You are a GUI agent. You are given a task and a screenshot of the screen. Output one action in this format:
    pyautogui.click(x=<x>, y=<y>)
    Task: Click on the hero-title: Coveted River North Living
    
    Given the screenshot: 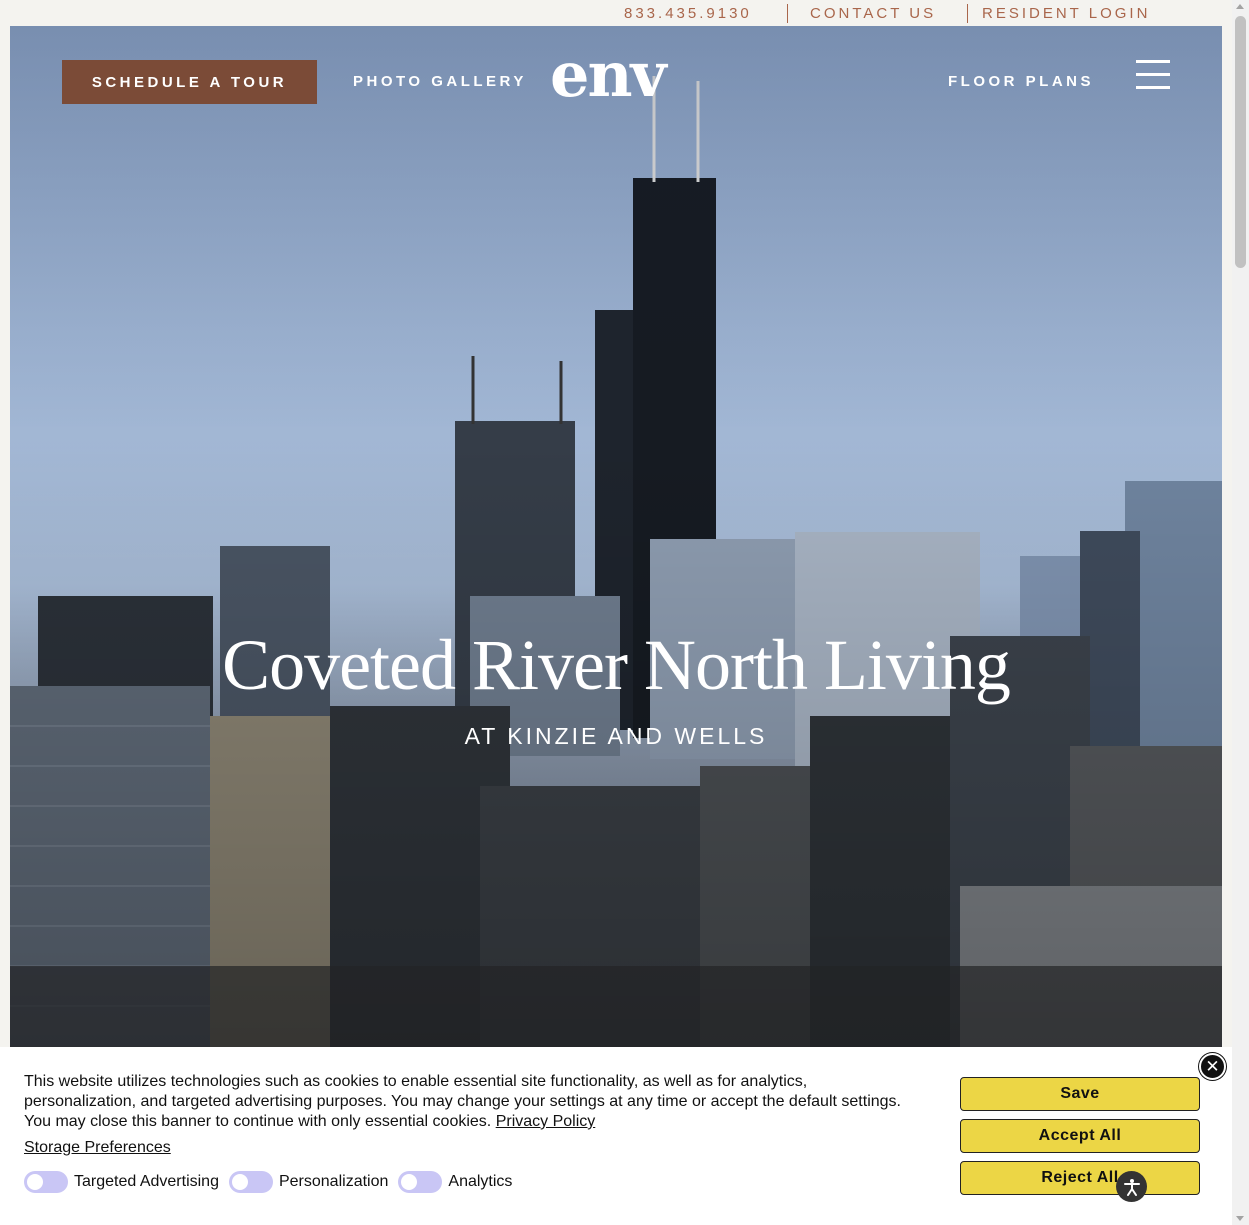 What is the action you would take?
    pyautogui.click(x=616, y=665)
    